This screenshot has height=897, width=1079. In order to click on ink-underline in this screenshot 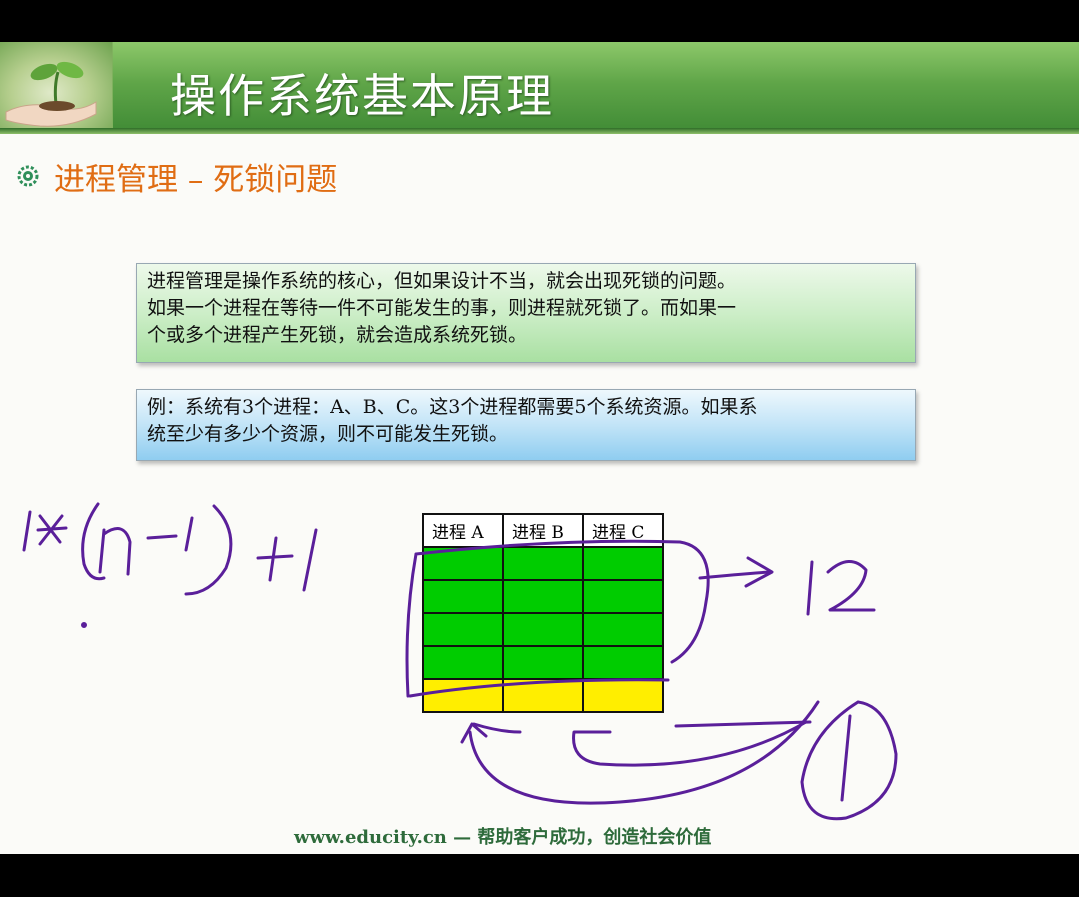, I will do `click(539, 688)`.